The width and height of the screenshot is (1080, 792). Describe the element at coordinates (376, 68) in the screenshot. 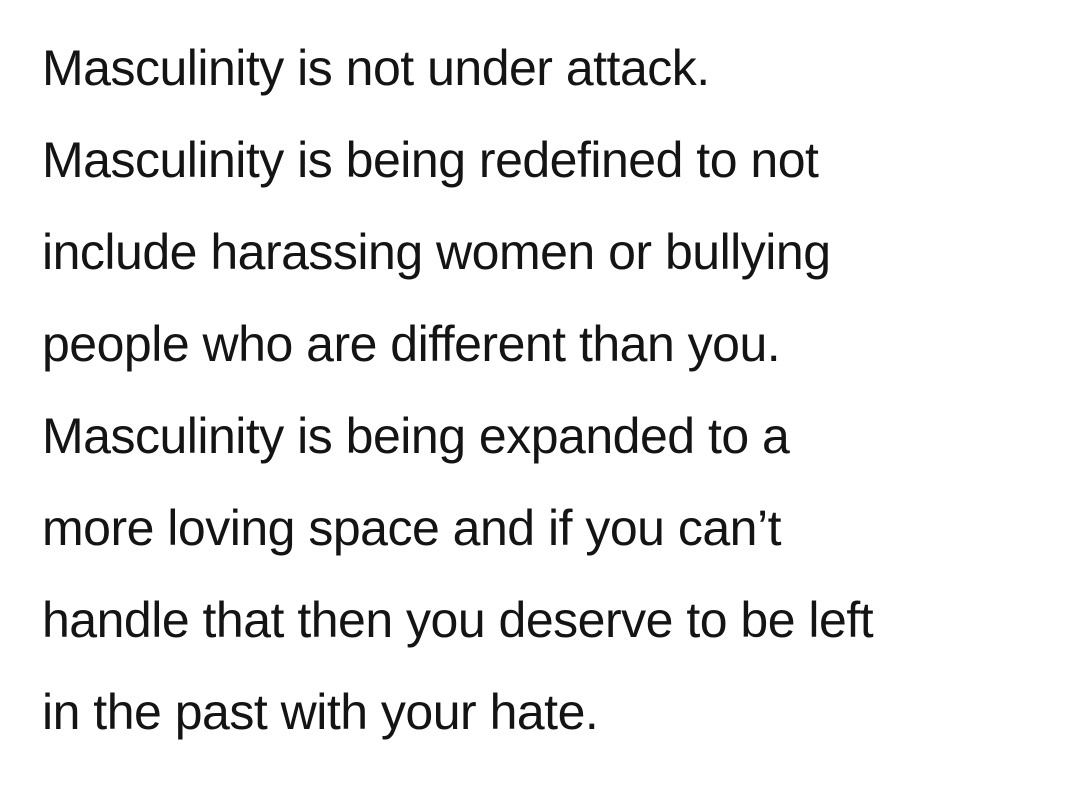

I see `quote-line-1: Masculinity is not under attack.` at that location.